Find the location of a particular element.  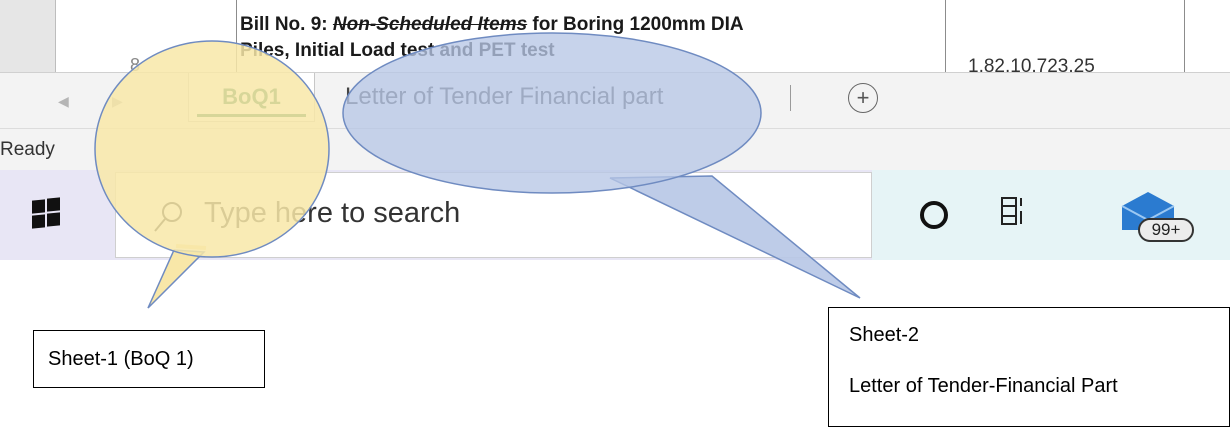

mail-badge: 99+ is located at coordinates (1166, 230).